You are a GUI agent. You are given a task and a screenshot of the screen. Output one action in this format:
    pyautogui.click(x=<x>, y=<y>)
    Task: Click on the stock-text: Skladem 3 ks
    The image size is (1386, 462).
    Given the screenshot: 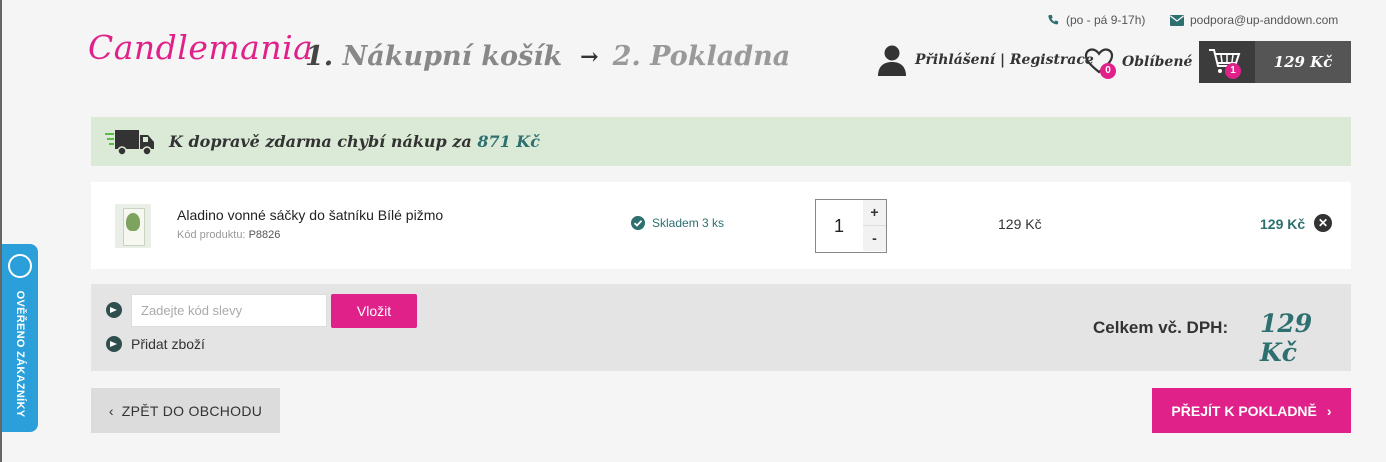 What is the action you would take?
    pyautogui.click(x=688, y=223)
    